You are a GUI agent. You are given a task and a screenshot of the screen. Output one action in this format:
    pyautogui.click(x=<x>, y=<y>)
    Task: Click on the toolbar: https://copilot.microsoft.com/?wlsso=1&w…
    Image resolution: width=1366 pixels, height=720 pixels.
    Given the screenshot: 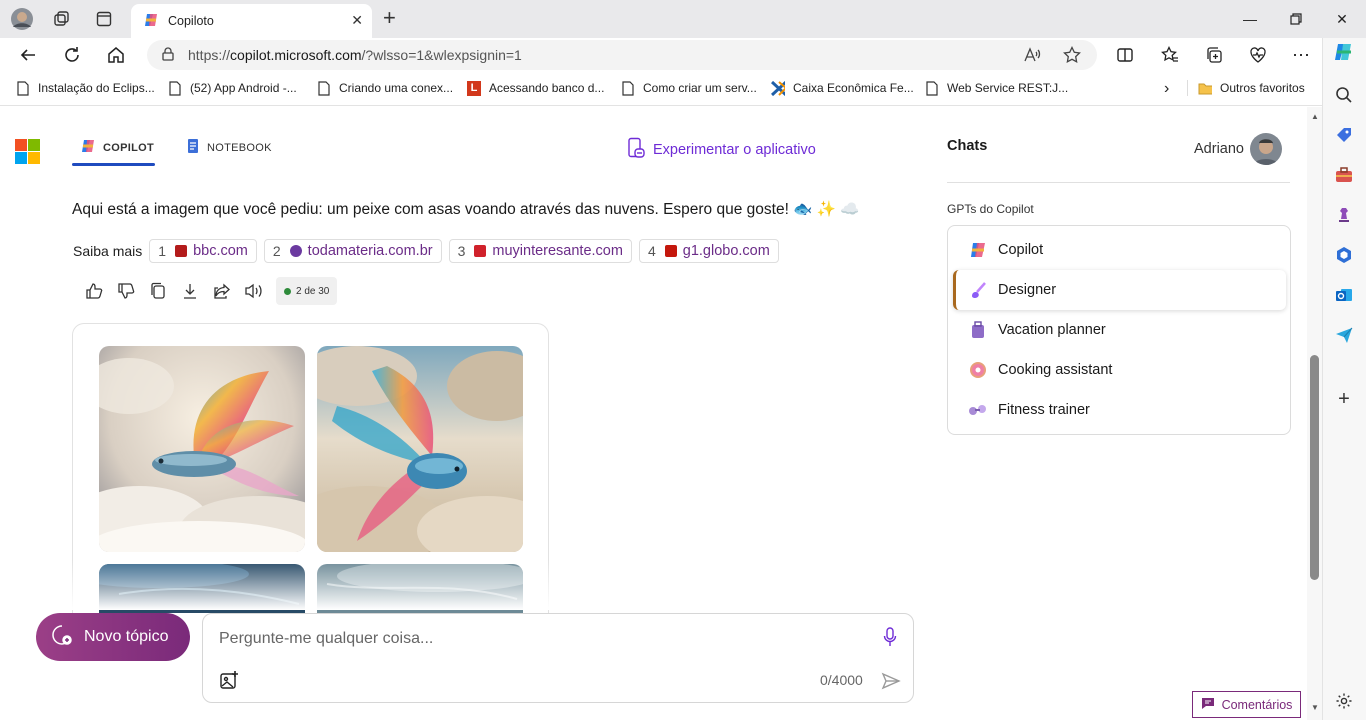 What is the action you would take?
    pyautogui.click(x=661, y=55)
    